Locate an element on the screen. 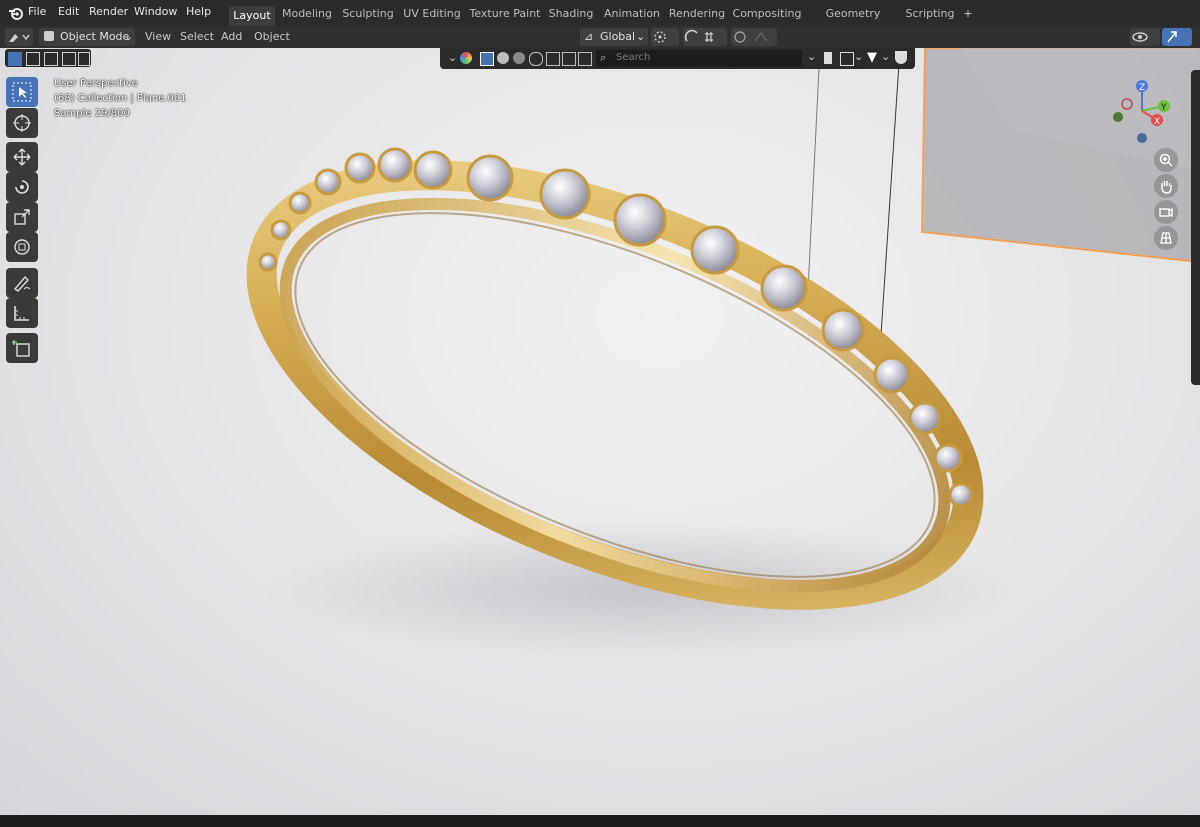  orientation-label: Global is located at coordinates (618, 36).